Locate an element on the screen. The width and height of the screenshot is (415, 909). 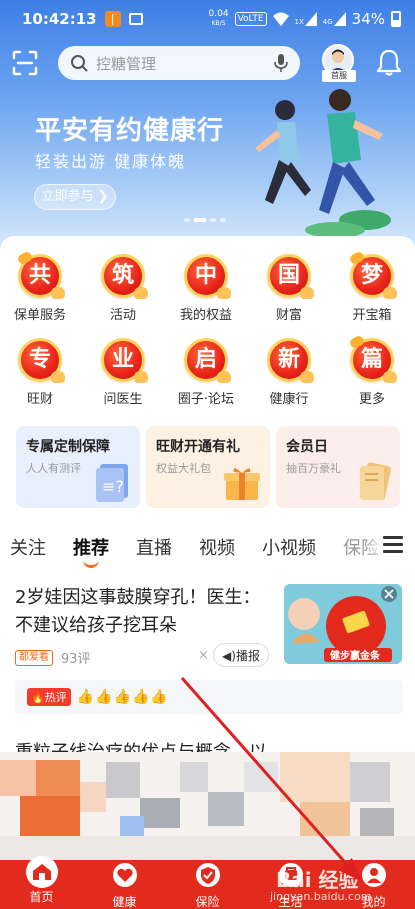
grid-glyph: 国 is located at coordinates (288, 275).